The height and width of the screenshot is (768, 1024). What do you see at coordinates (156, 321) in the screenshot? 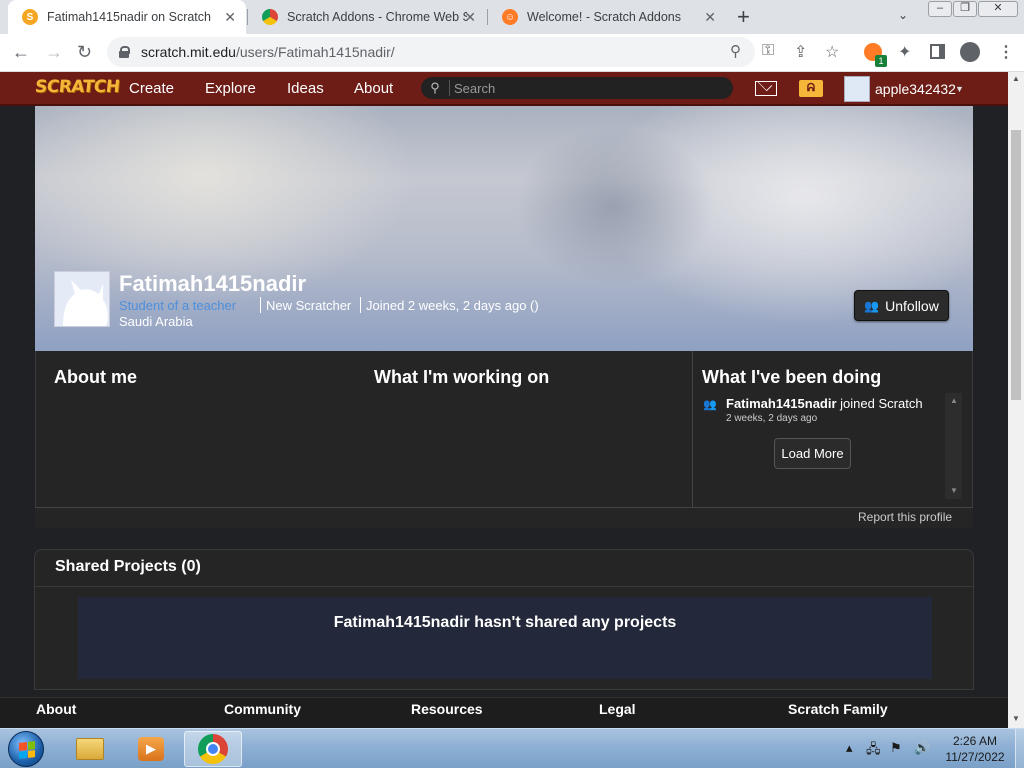
I see `profile-country: Saudi Arabia` at bounding box center [156, 321].